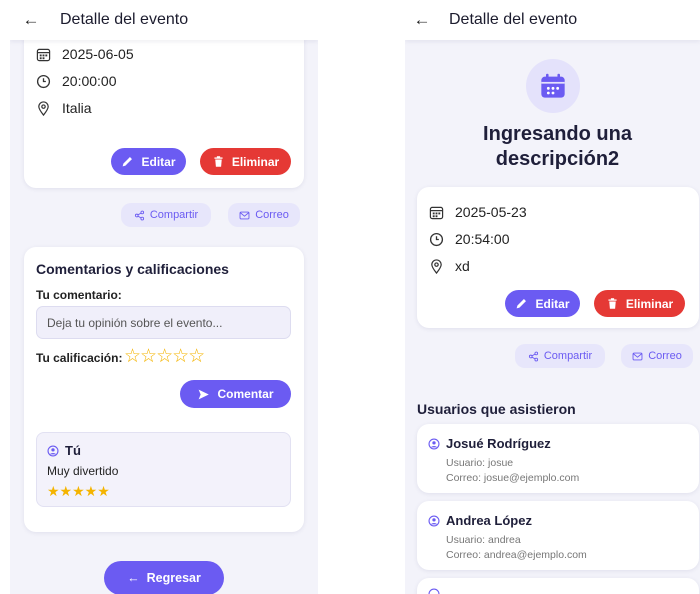 The image size is (700, 594). Describe the element at coordinates (78, 491) in the screenshot. I see `comment-stars: ★★★★★` at that location.